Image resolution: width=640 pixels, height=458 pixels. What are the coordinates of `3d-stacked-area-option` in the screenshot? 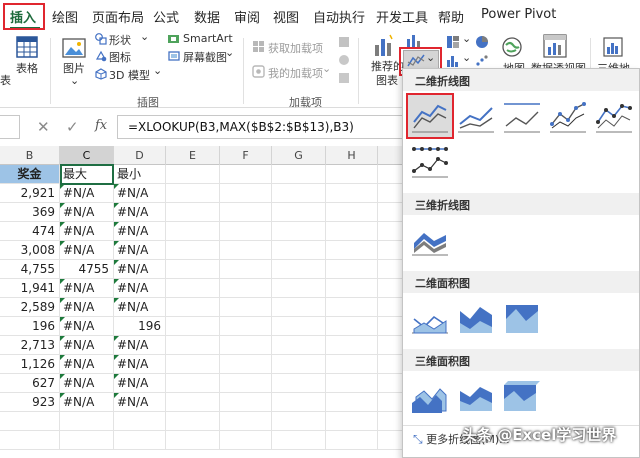 It's located at (476, 395).